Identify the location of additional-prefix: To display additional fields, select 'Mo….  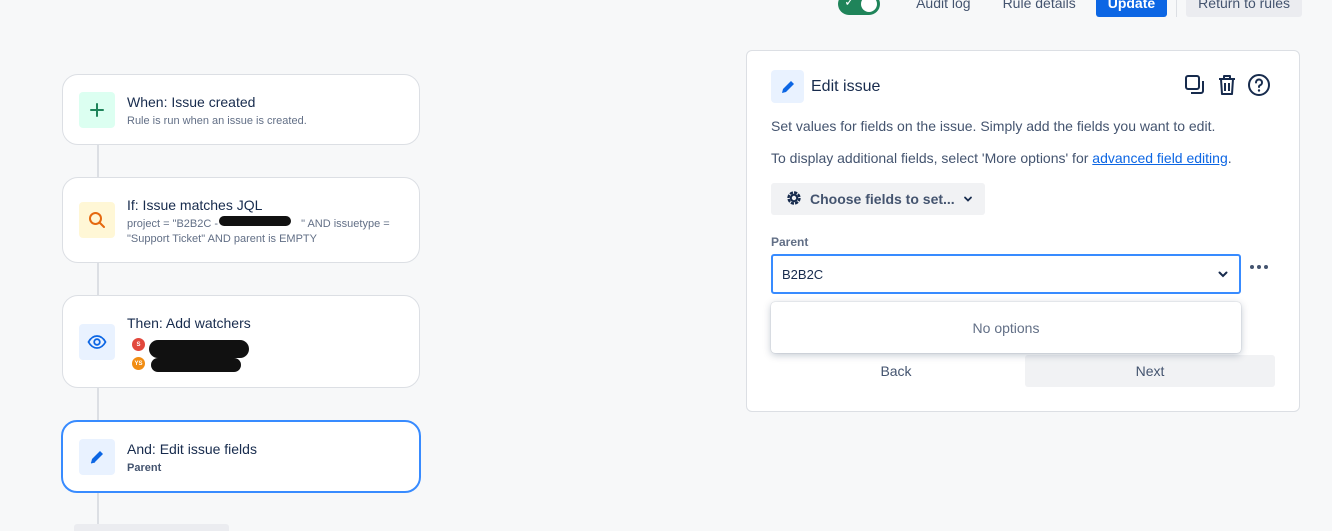
(932, 158).